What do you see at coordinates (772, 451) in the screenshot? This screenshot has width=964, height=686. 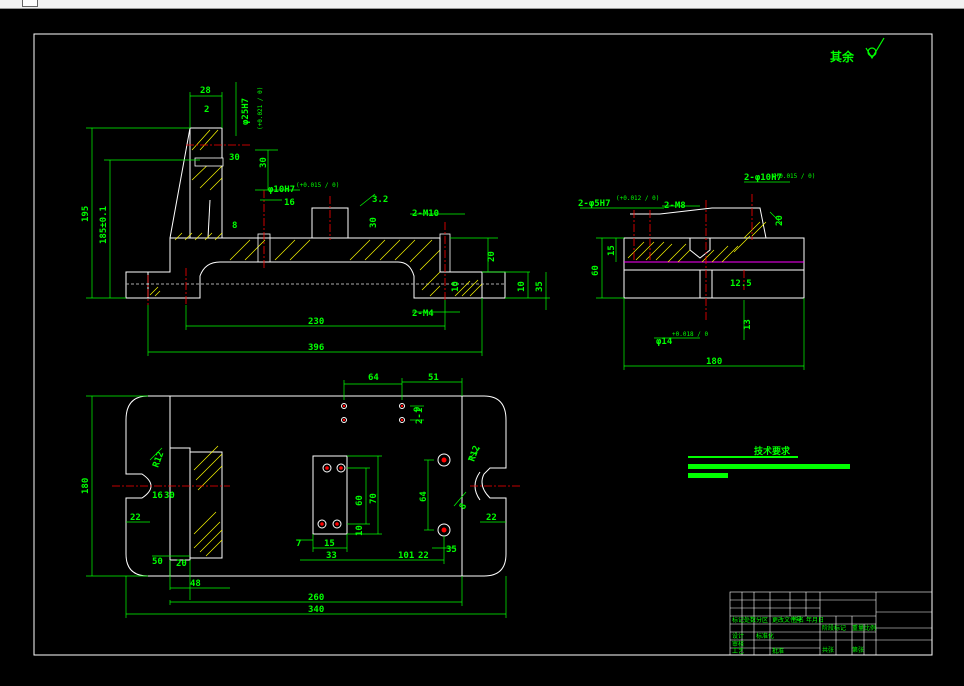 I see `dimension-label: 技术要求` at bounding box center [772, 451].